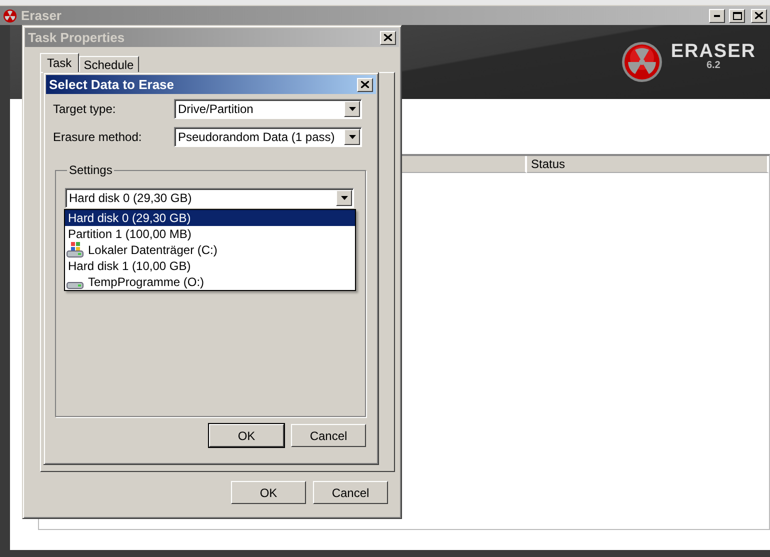 This screenshot has height=557, width=770. What do you see at coordinates (209, 198) in the screenshot?
I see `dropdown-field: Hard disk 0 (29,30 GB)` at bounding box center [209, 198].